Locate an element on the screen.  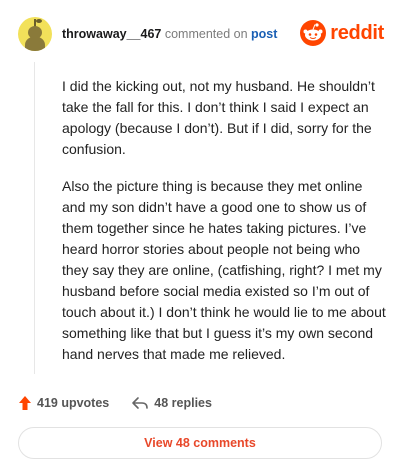
reddit-logo: reddit is located at coordinates (342, 33).